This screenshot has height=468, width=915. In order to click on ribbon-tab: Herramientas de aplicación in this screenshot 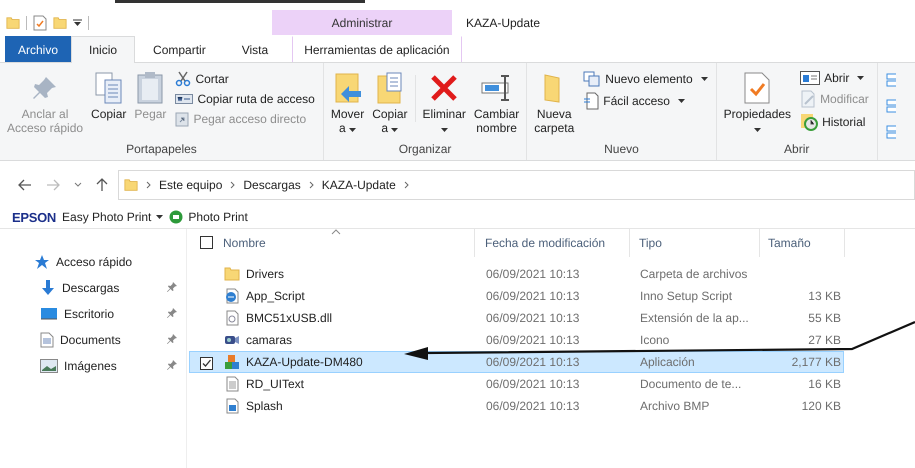, I will do `click(377, 49)`.